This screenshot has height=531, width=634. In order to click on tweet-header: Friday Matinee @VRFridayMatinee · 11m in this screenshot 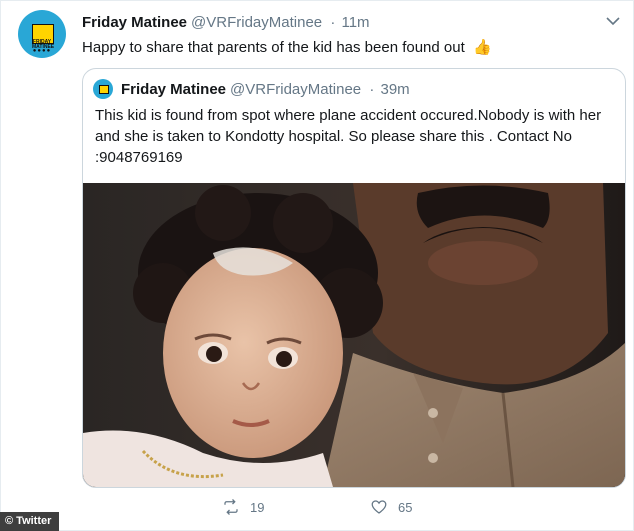, I will do `click(226, 22)`.